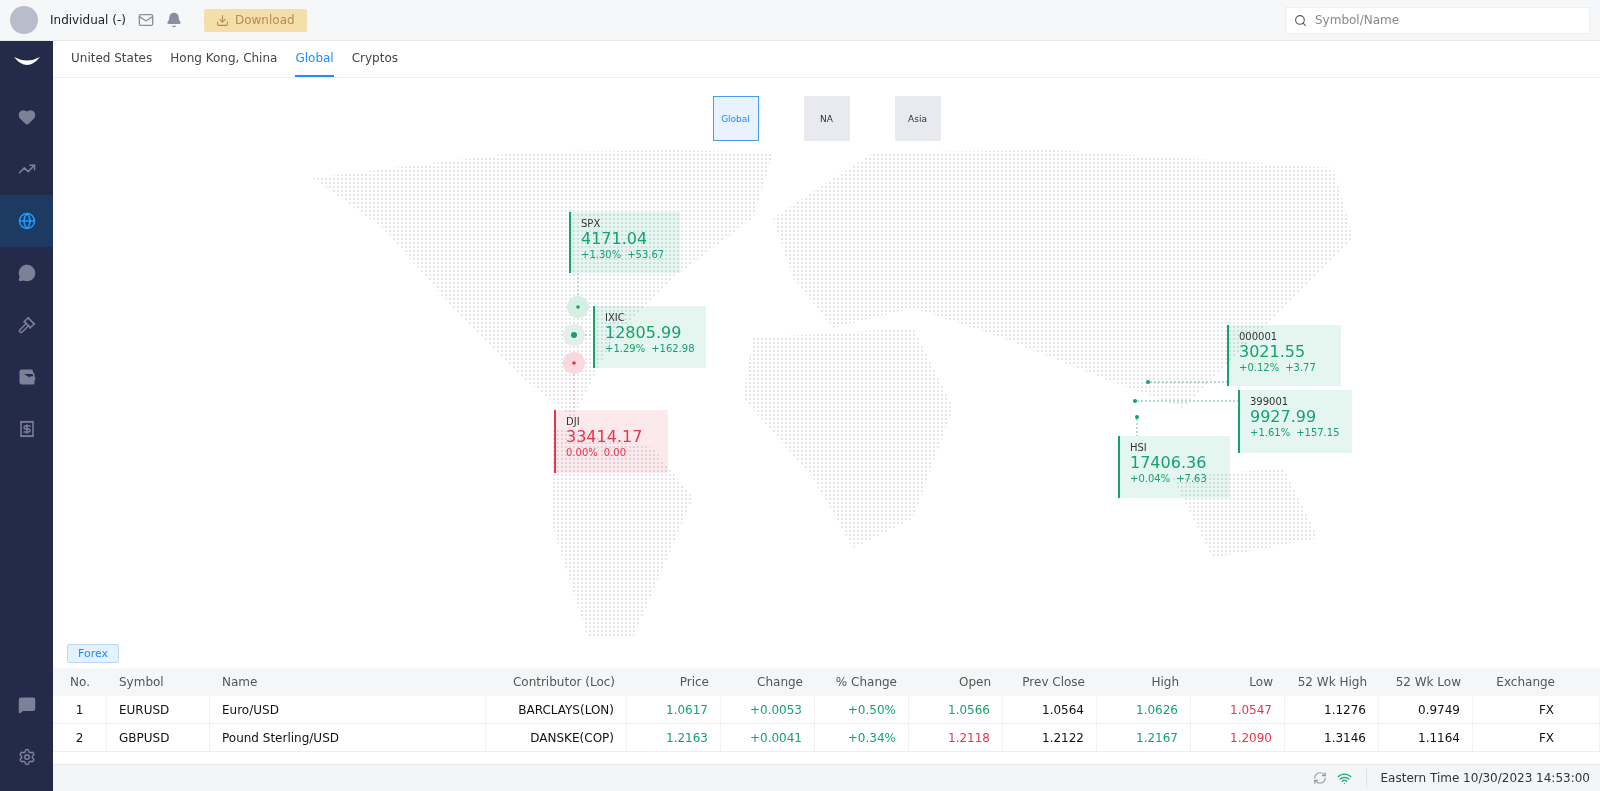 The width and height of the screenshot is (1600, 791). I want to click on index-change: +157.15, so click(1318, 432).